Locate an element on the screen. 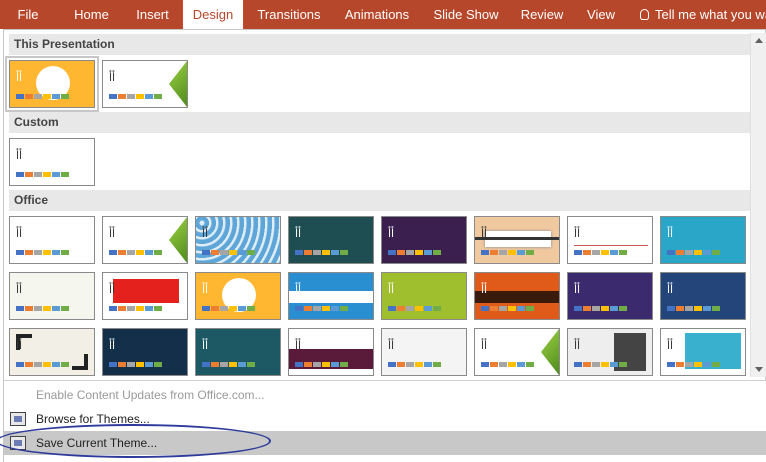  highlight-circle is located at coordinates (135, 441).